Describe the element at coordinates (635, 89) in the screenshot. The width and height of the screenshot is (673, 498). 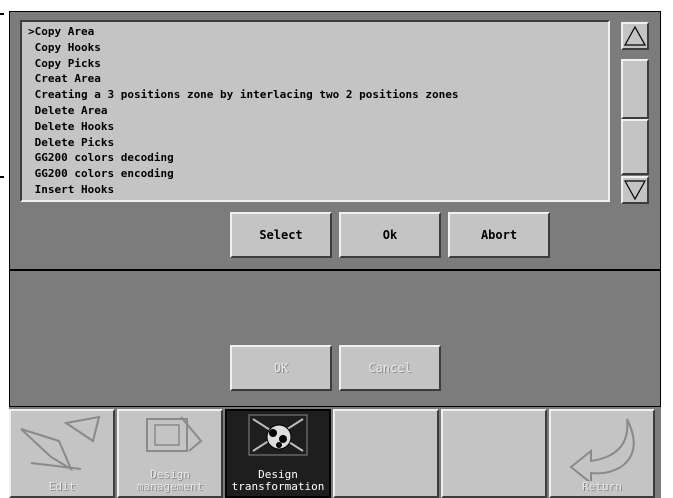
I see `scroll-thumb` at that location.